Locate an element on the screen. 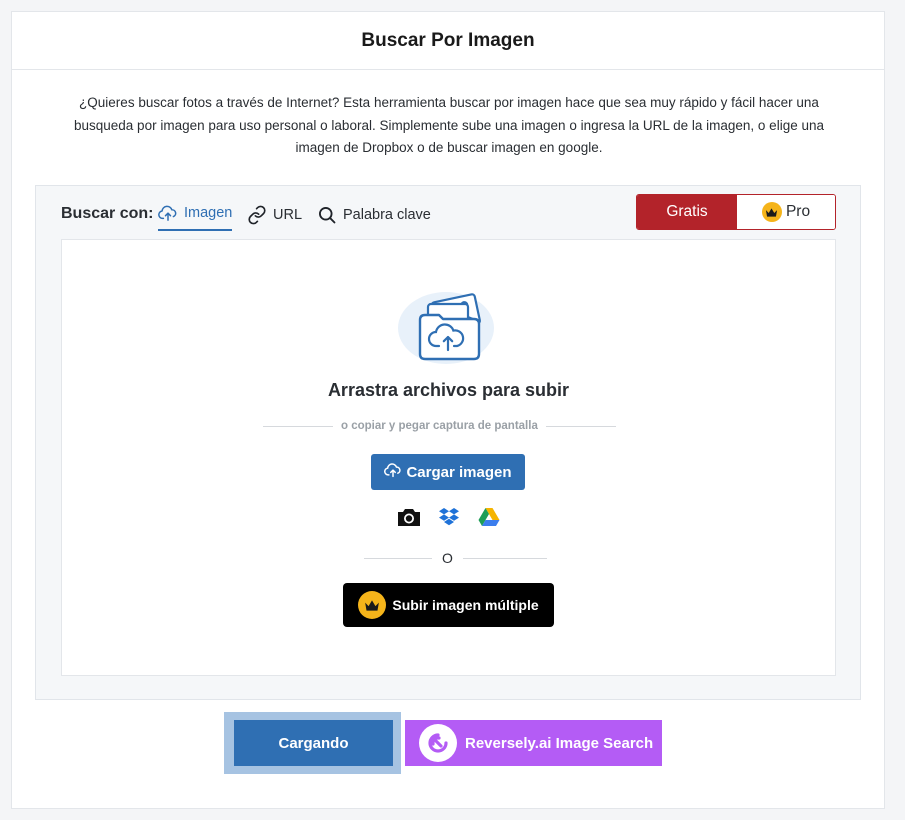 Image resolution: width=905 pixels, height=820 pixels. plan-pro-label: Pro is located at coordinates (798, 211).